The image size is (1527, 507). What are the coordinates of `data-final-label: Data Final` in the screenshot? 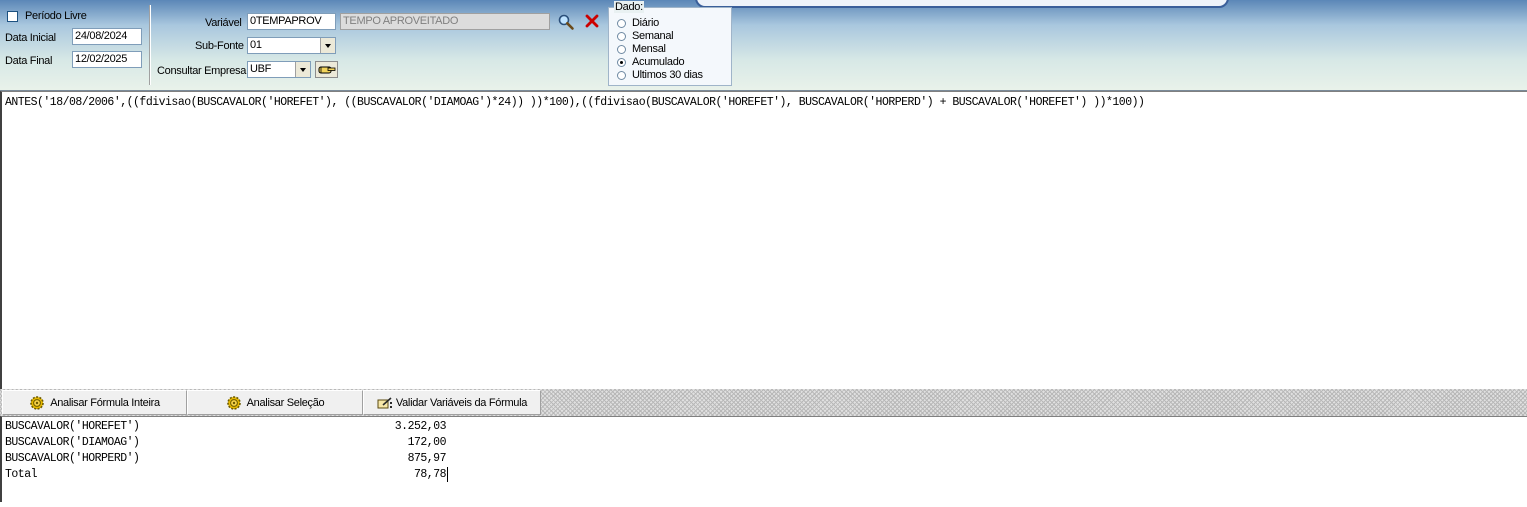 It's located at (29, 61).